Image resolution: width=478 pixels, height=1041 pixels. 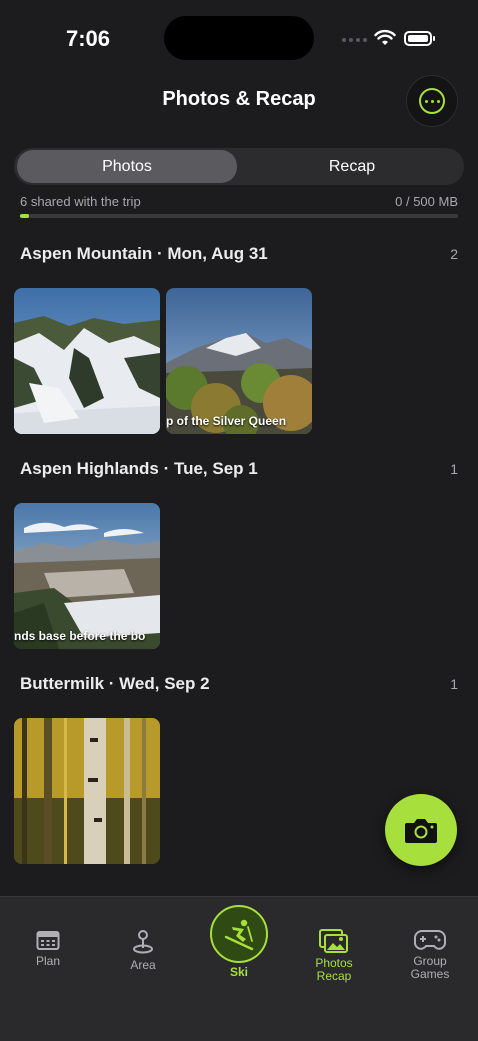 What do you see at coordinates (354, 40) in the screenshot?
I see `cellular-signal-icon` at bounding box center [354, 40].